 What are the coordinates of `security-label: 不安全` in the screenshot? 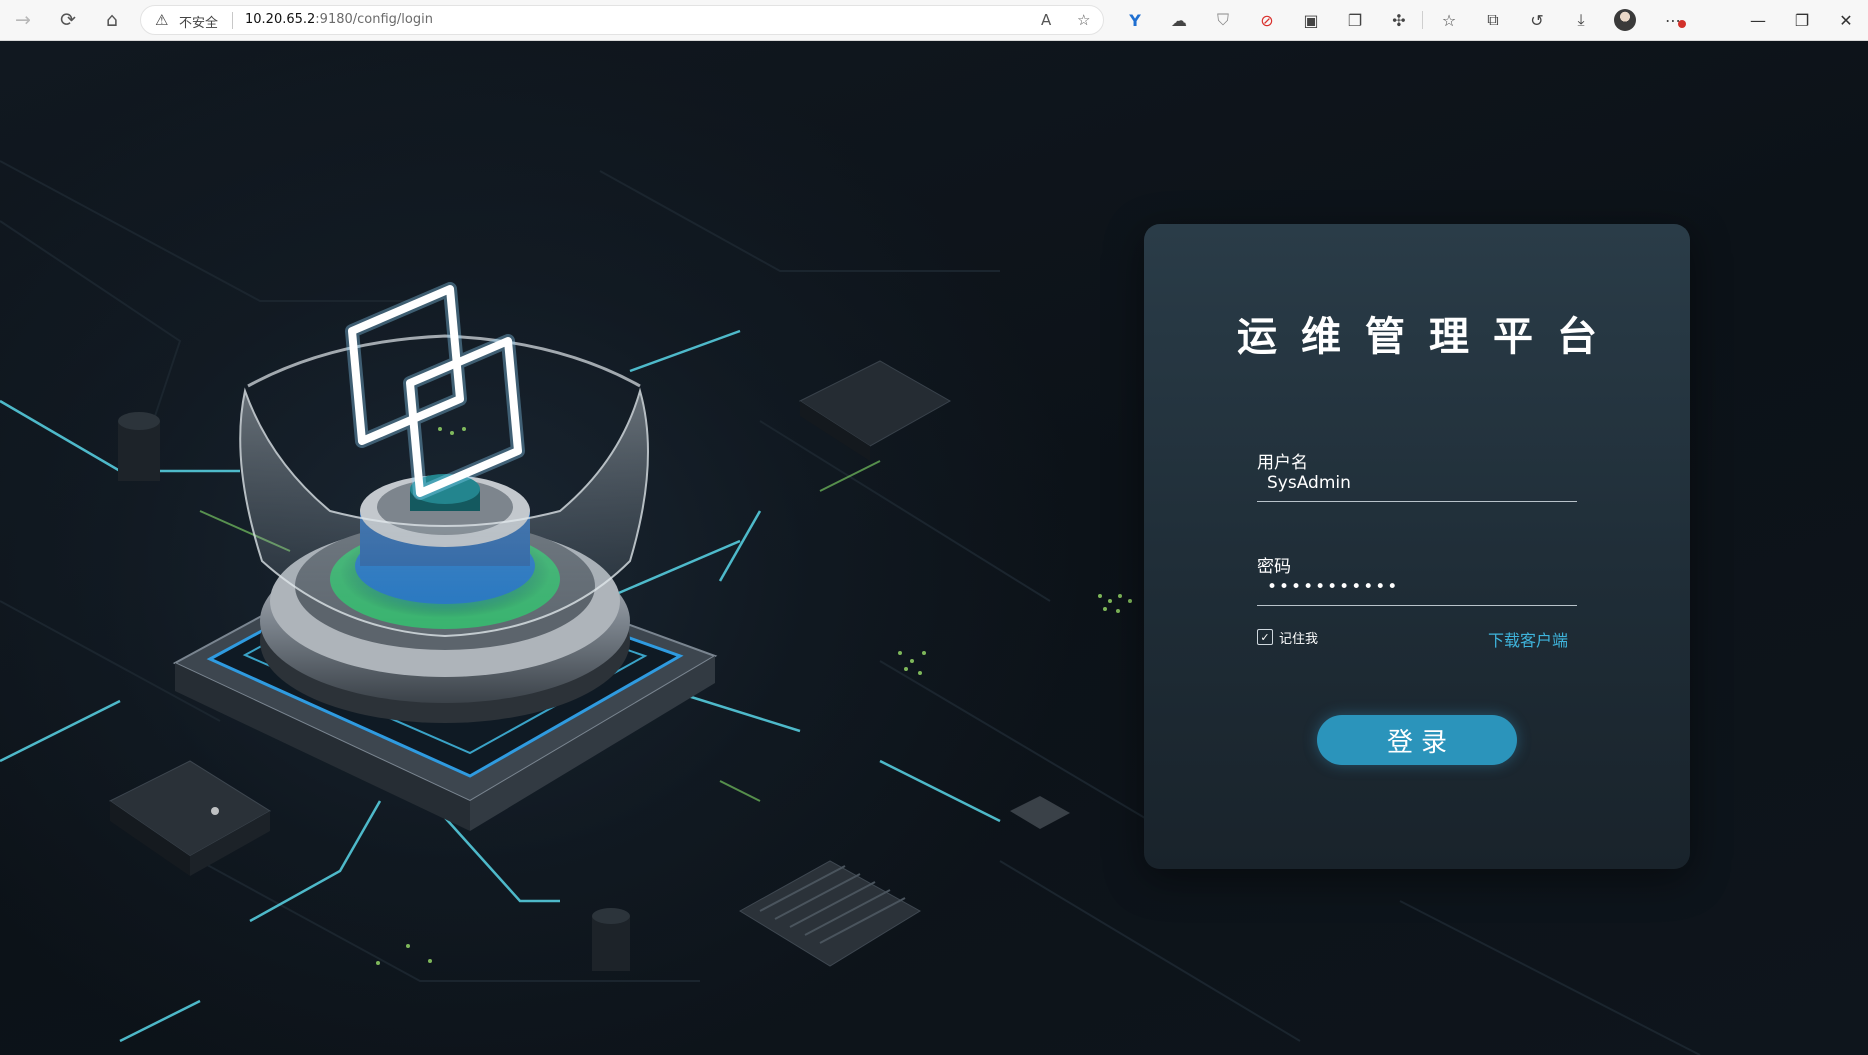 It's located at (198, 21).